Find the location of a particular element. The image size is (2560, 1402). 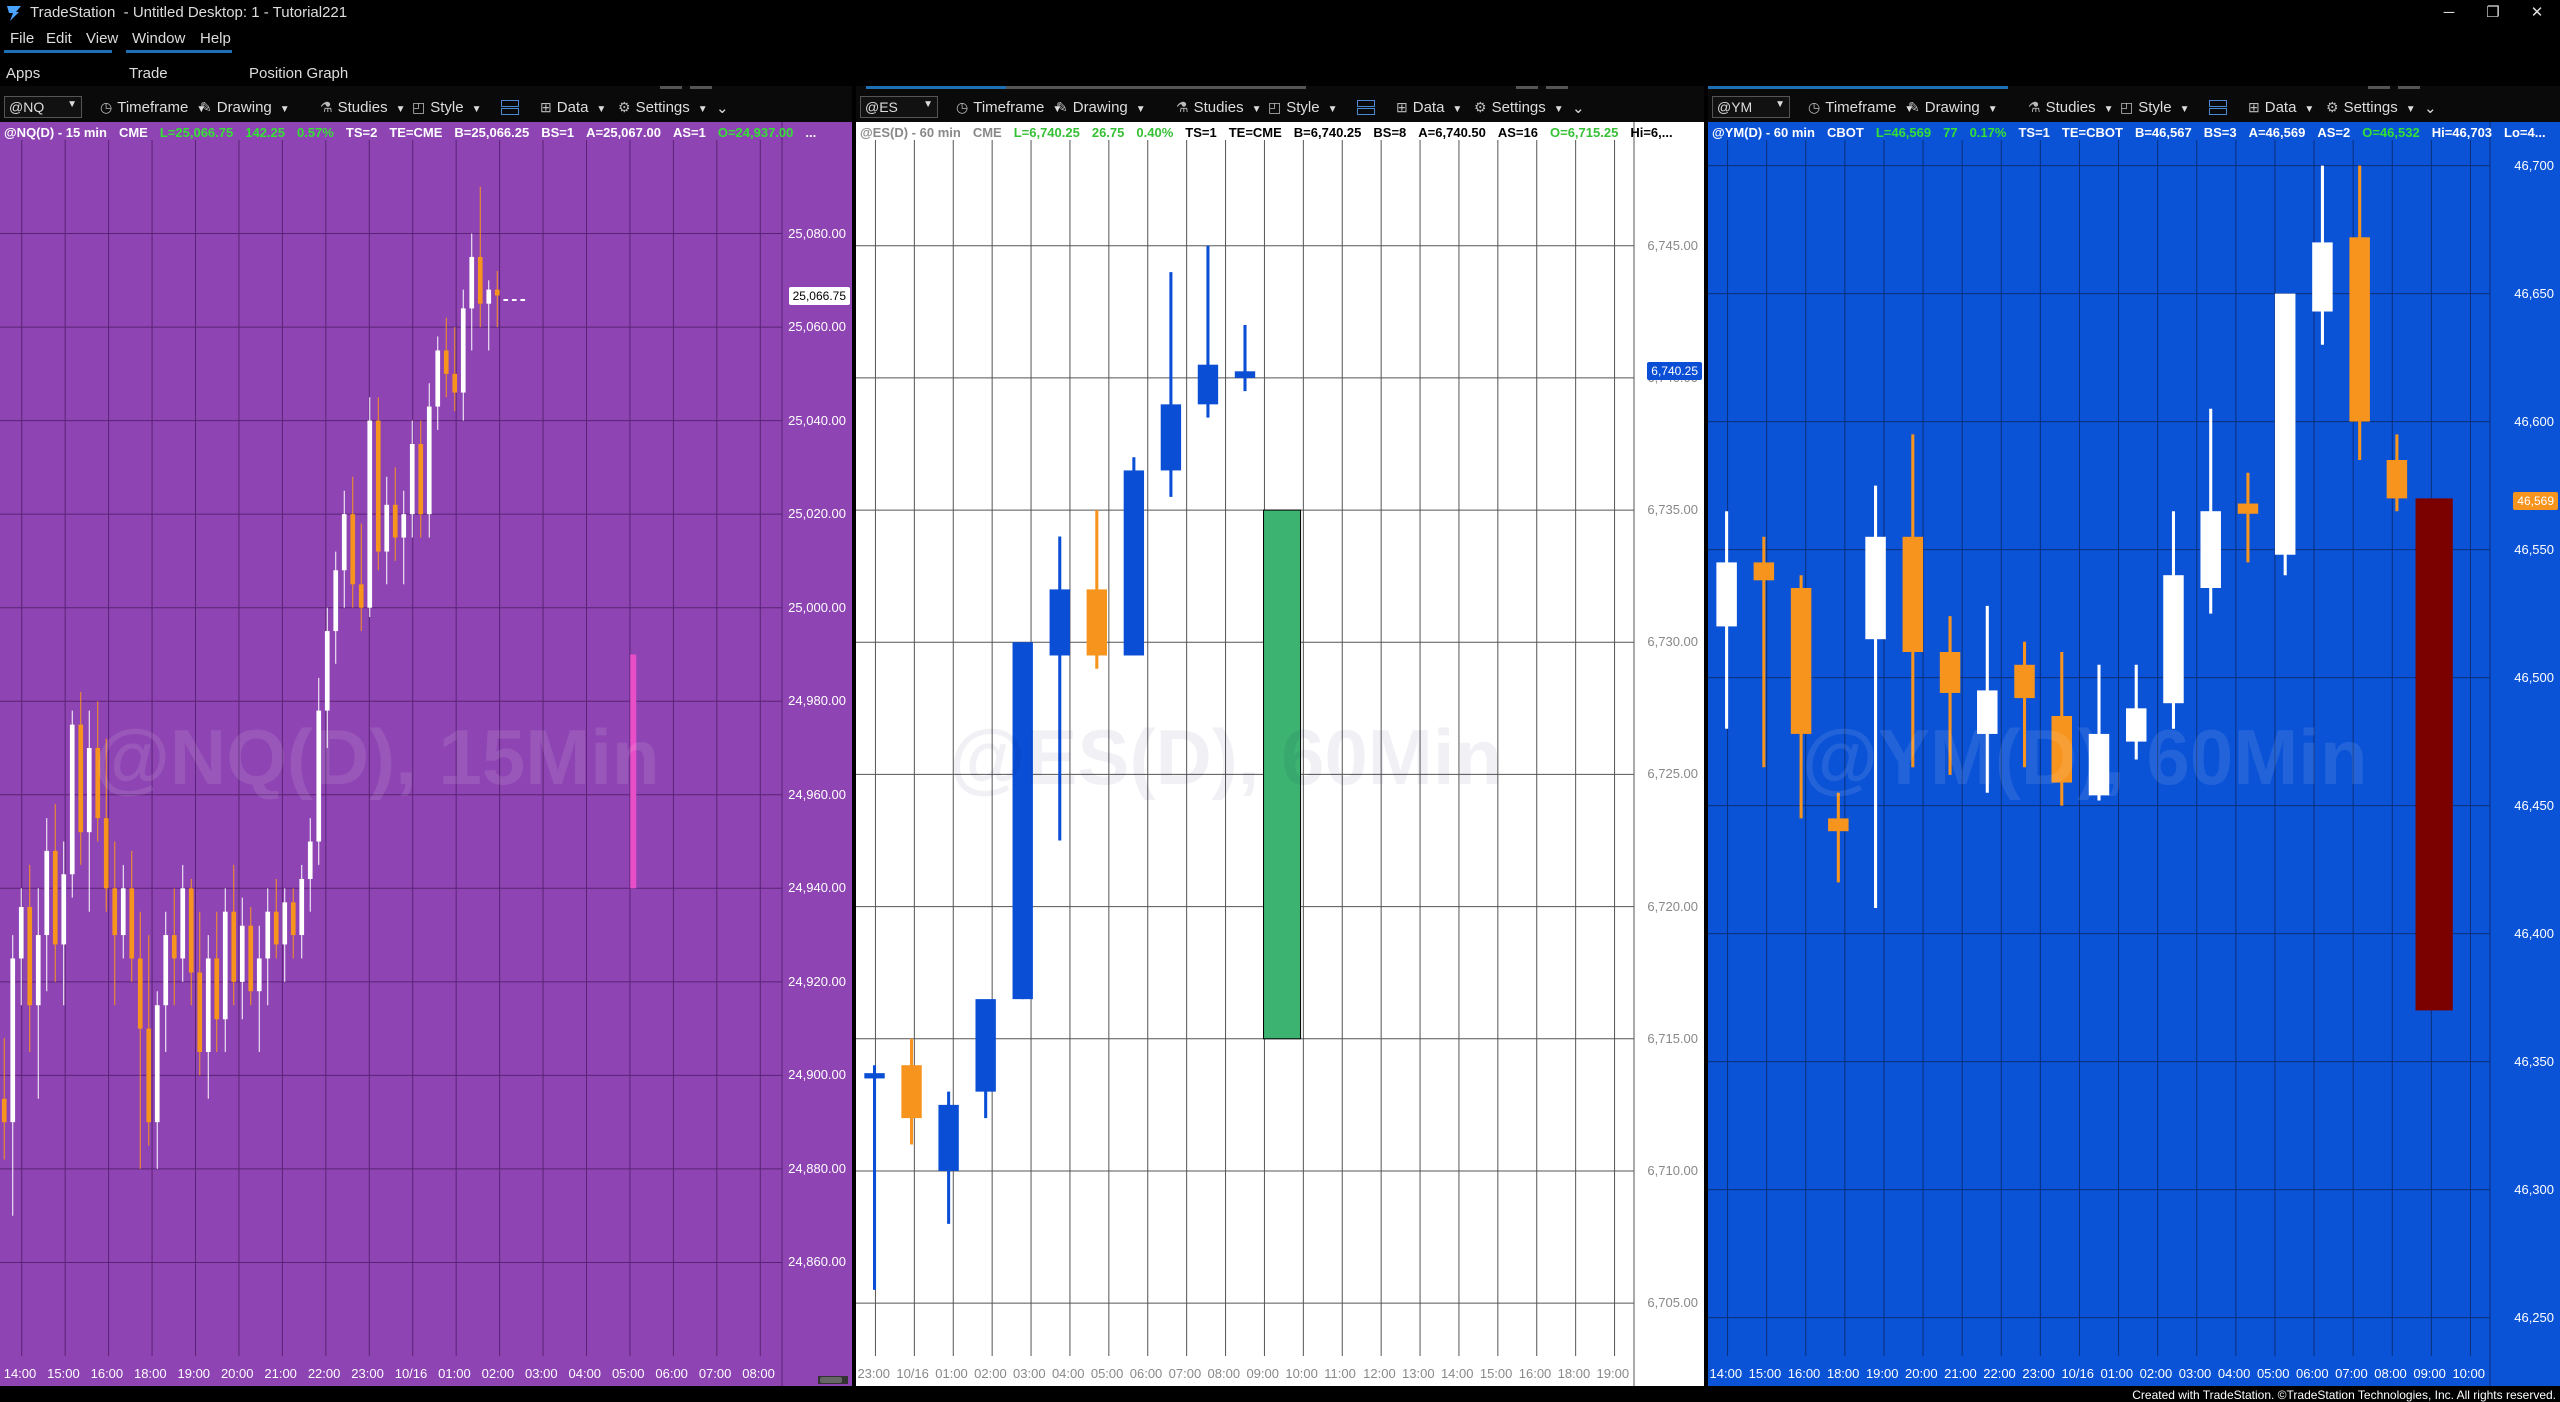

menu-file: File is located at coordinates (22, 38).